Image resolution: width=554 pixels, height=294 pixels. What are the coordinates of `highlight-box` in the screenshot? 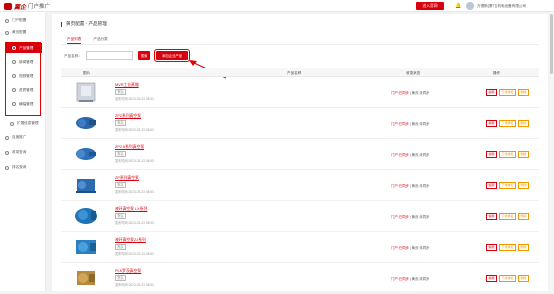 It's located at (23, 79).